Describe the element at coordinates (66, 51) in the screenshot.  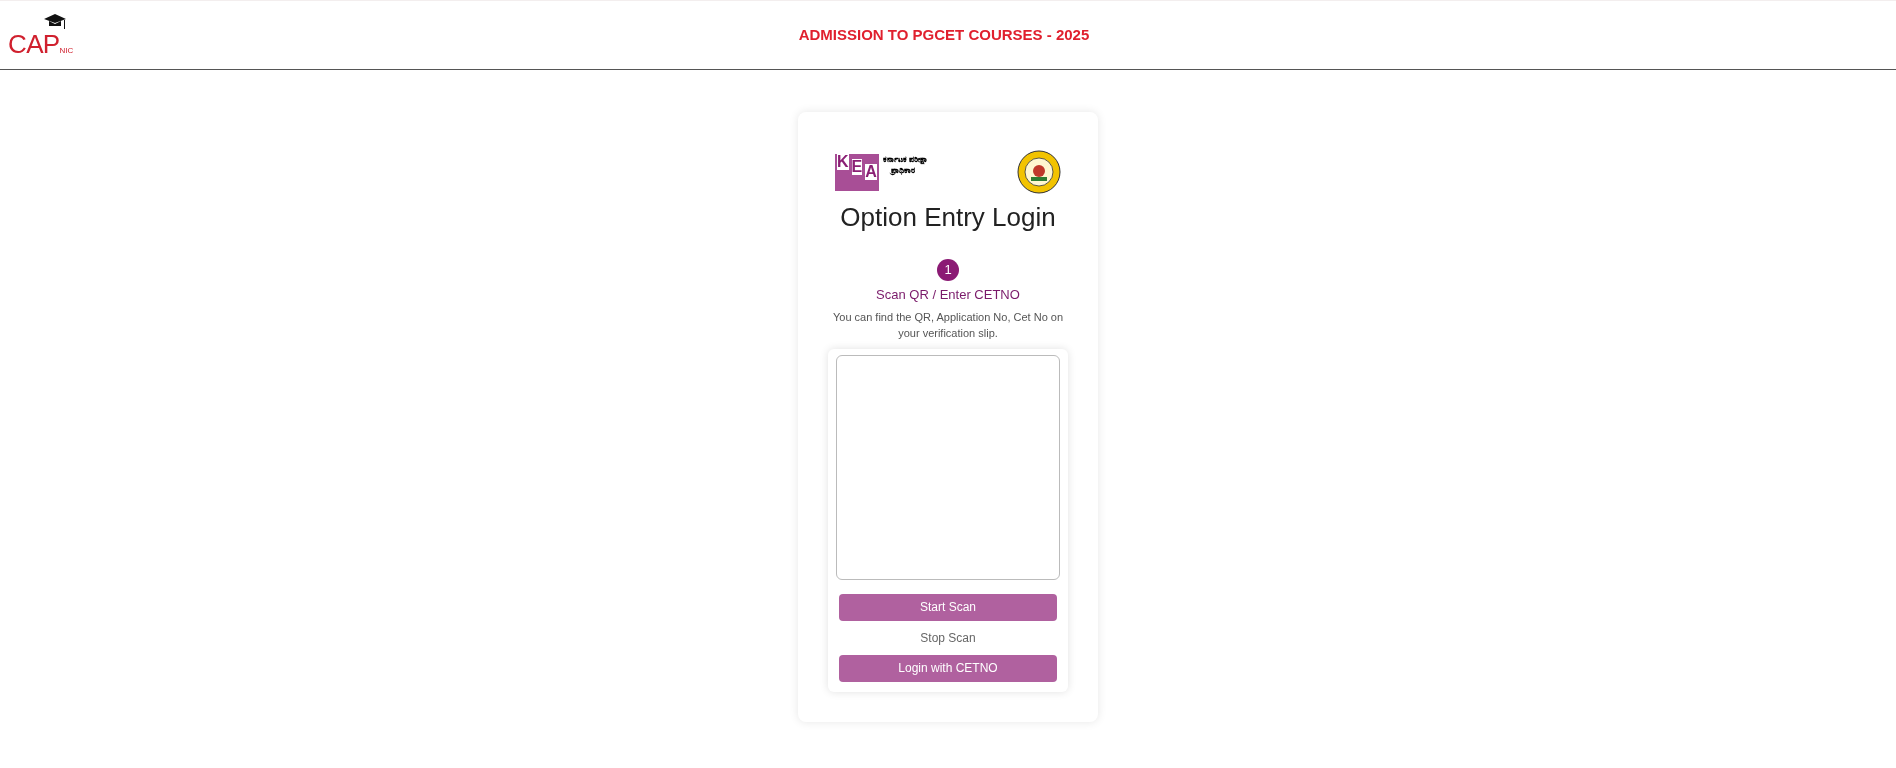
I see `logo-subtext: NIC` at that location.